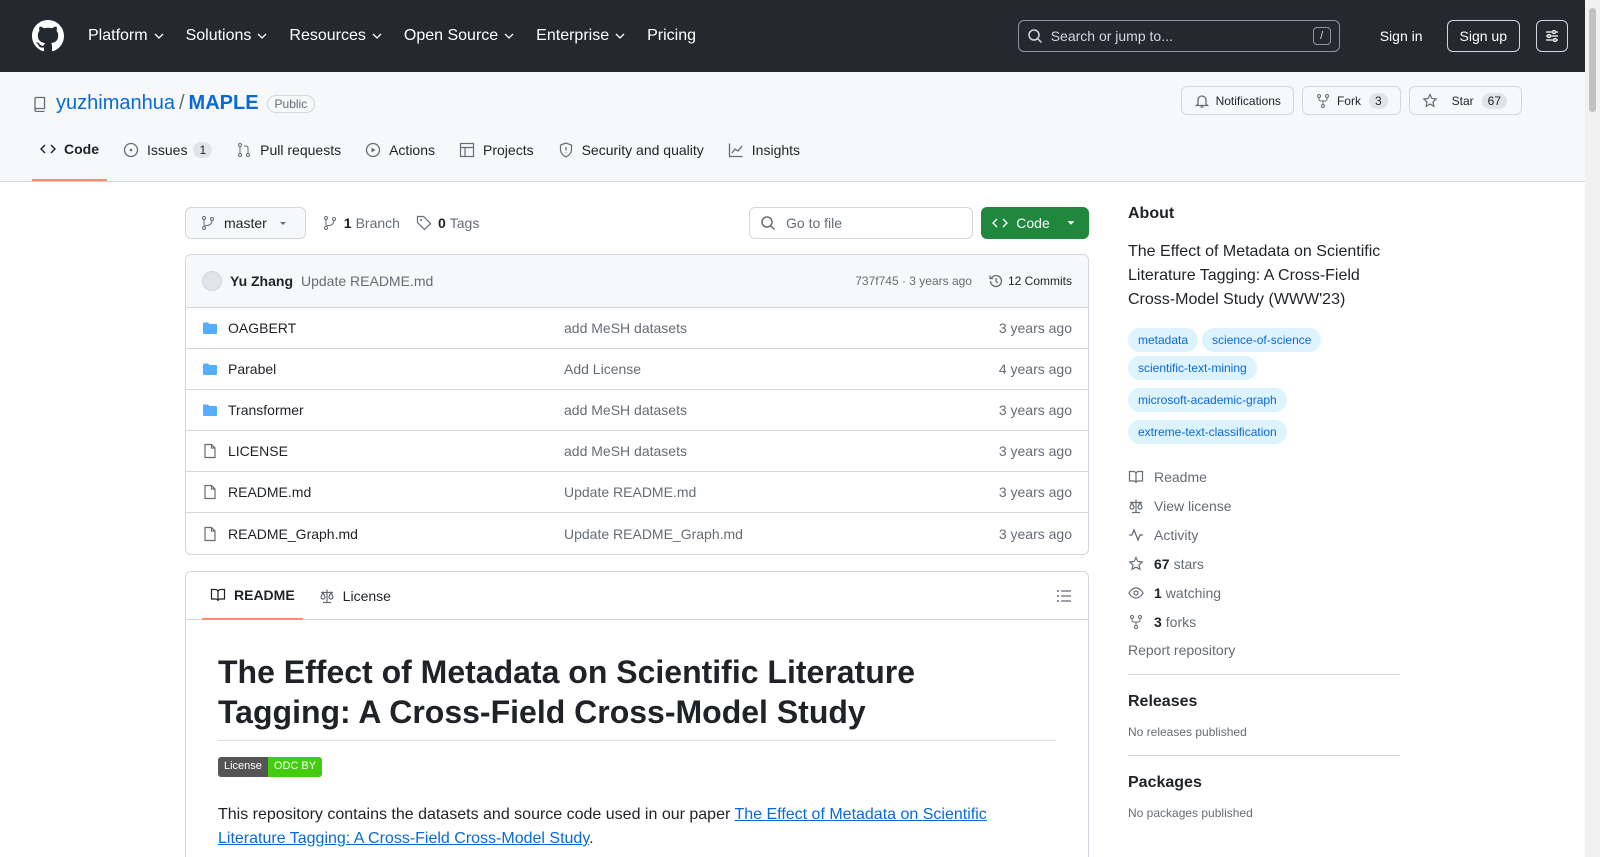  Describe the element at coordinates (400, 157) in the screenshot. I see `tab-actions: Actions` at that location.